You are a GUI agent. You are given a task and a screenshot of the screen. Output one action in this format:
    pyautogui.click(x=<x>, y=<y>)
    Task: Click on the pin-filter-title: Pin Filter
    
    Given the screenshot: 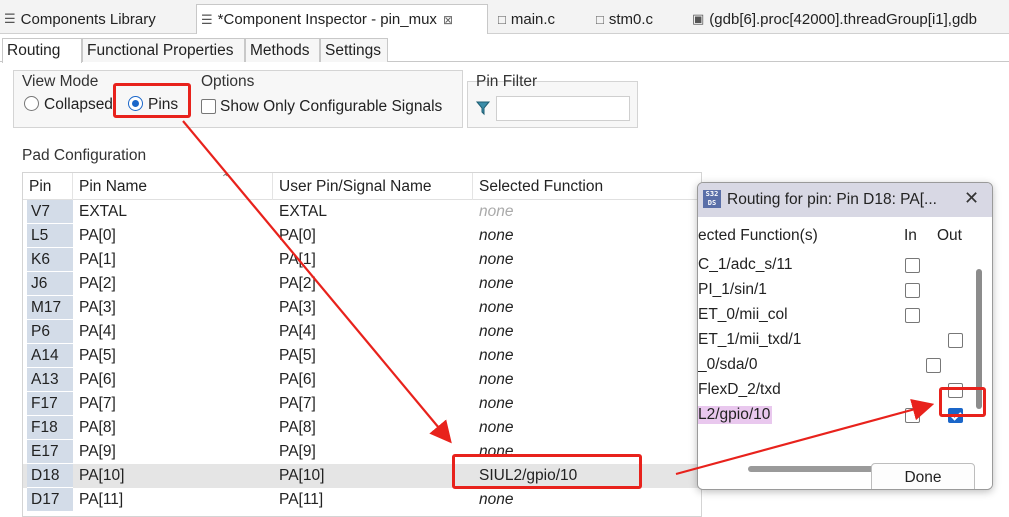 What is the action you would take?
    pyautogui.click(x=507, y=81)
    